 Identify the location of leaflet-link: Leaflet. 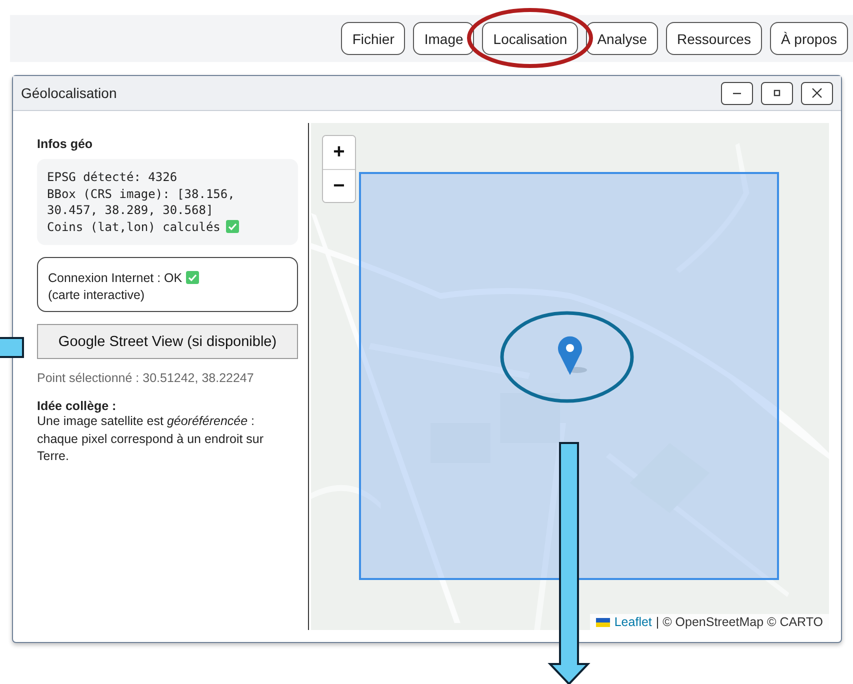
(633, 622).